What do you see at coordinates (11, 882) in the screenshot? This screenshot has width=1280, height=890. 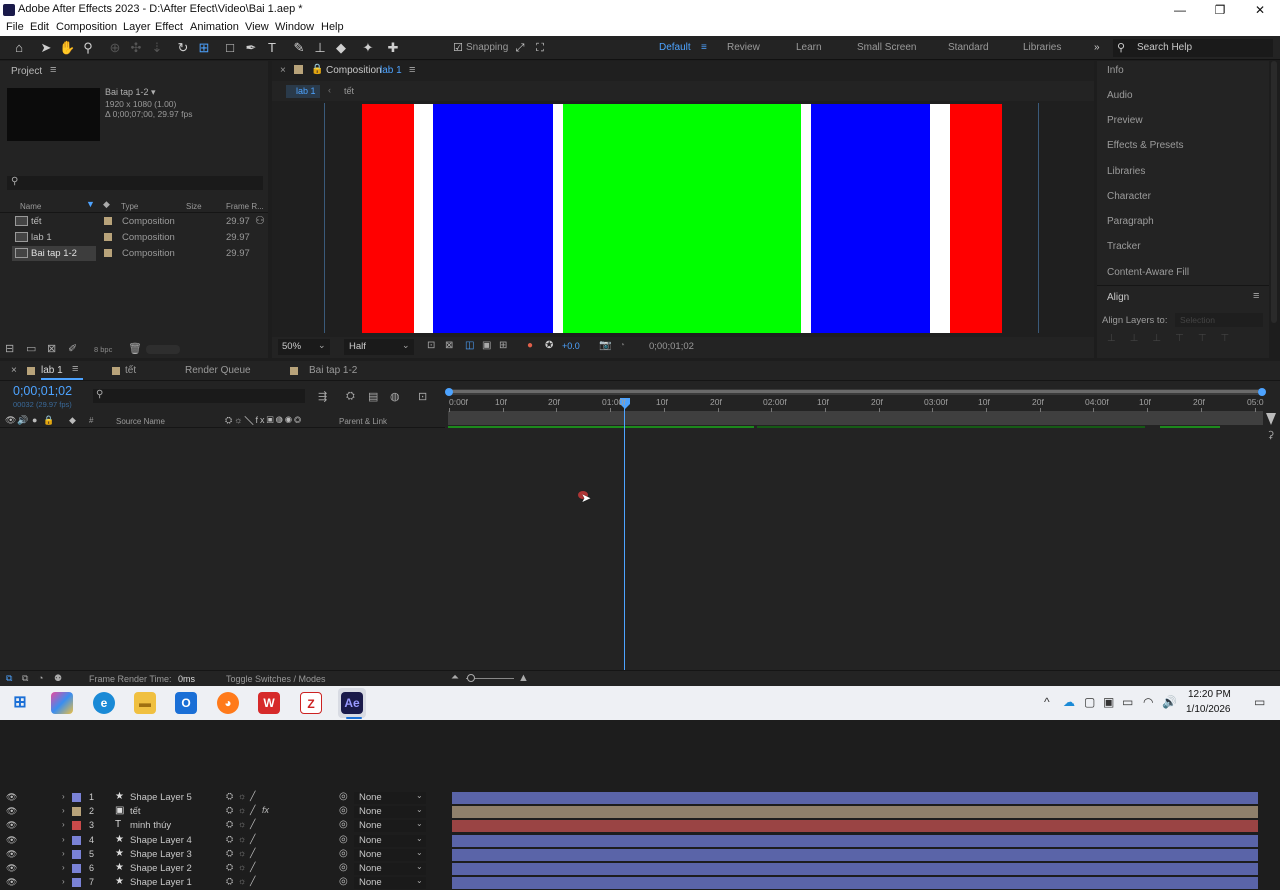 I see `eye-visibility-icon: 👁` at bounding box center [11, 882].